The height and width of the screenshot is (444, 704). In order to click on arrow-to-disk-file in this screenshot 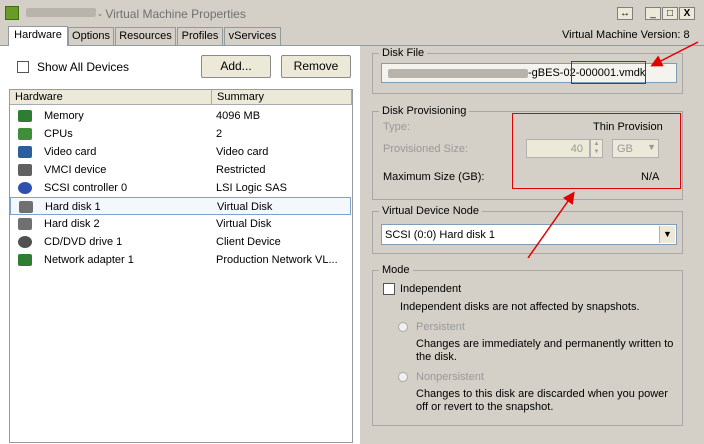, I will do `click(674, 54)`.